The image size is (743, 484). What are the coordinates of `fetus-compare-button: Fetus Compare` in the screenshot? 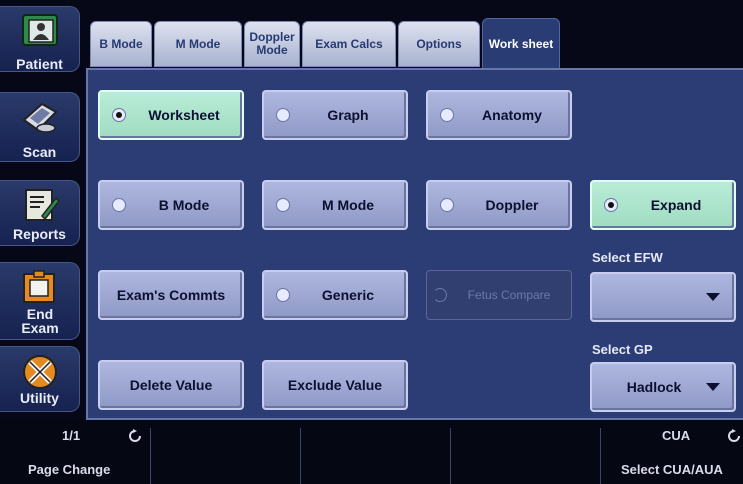 It's located at (499, 295).